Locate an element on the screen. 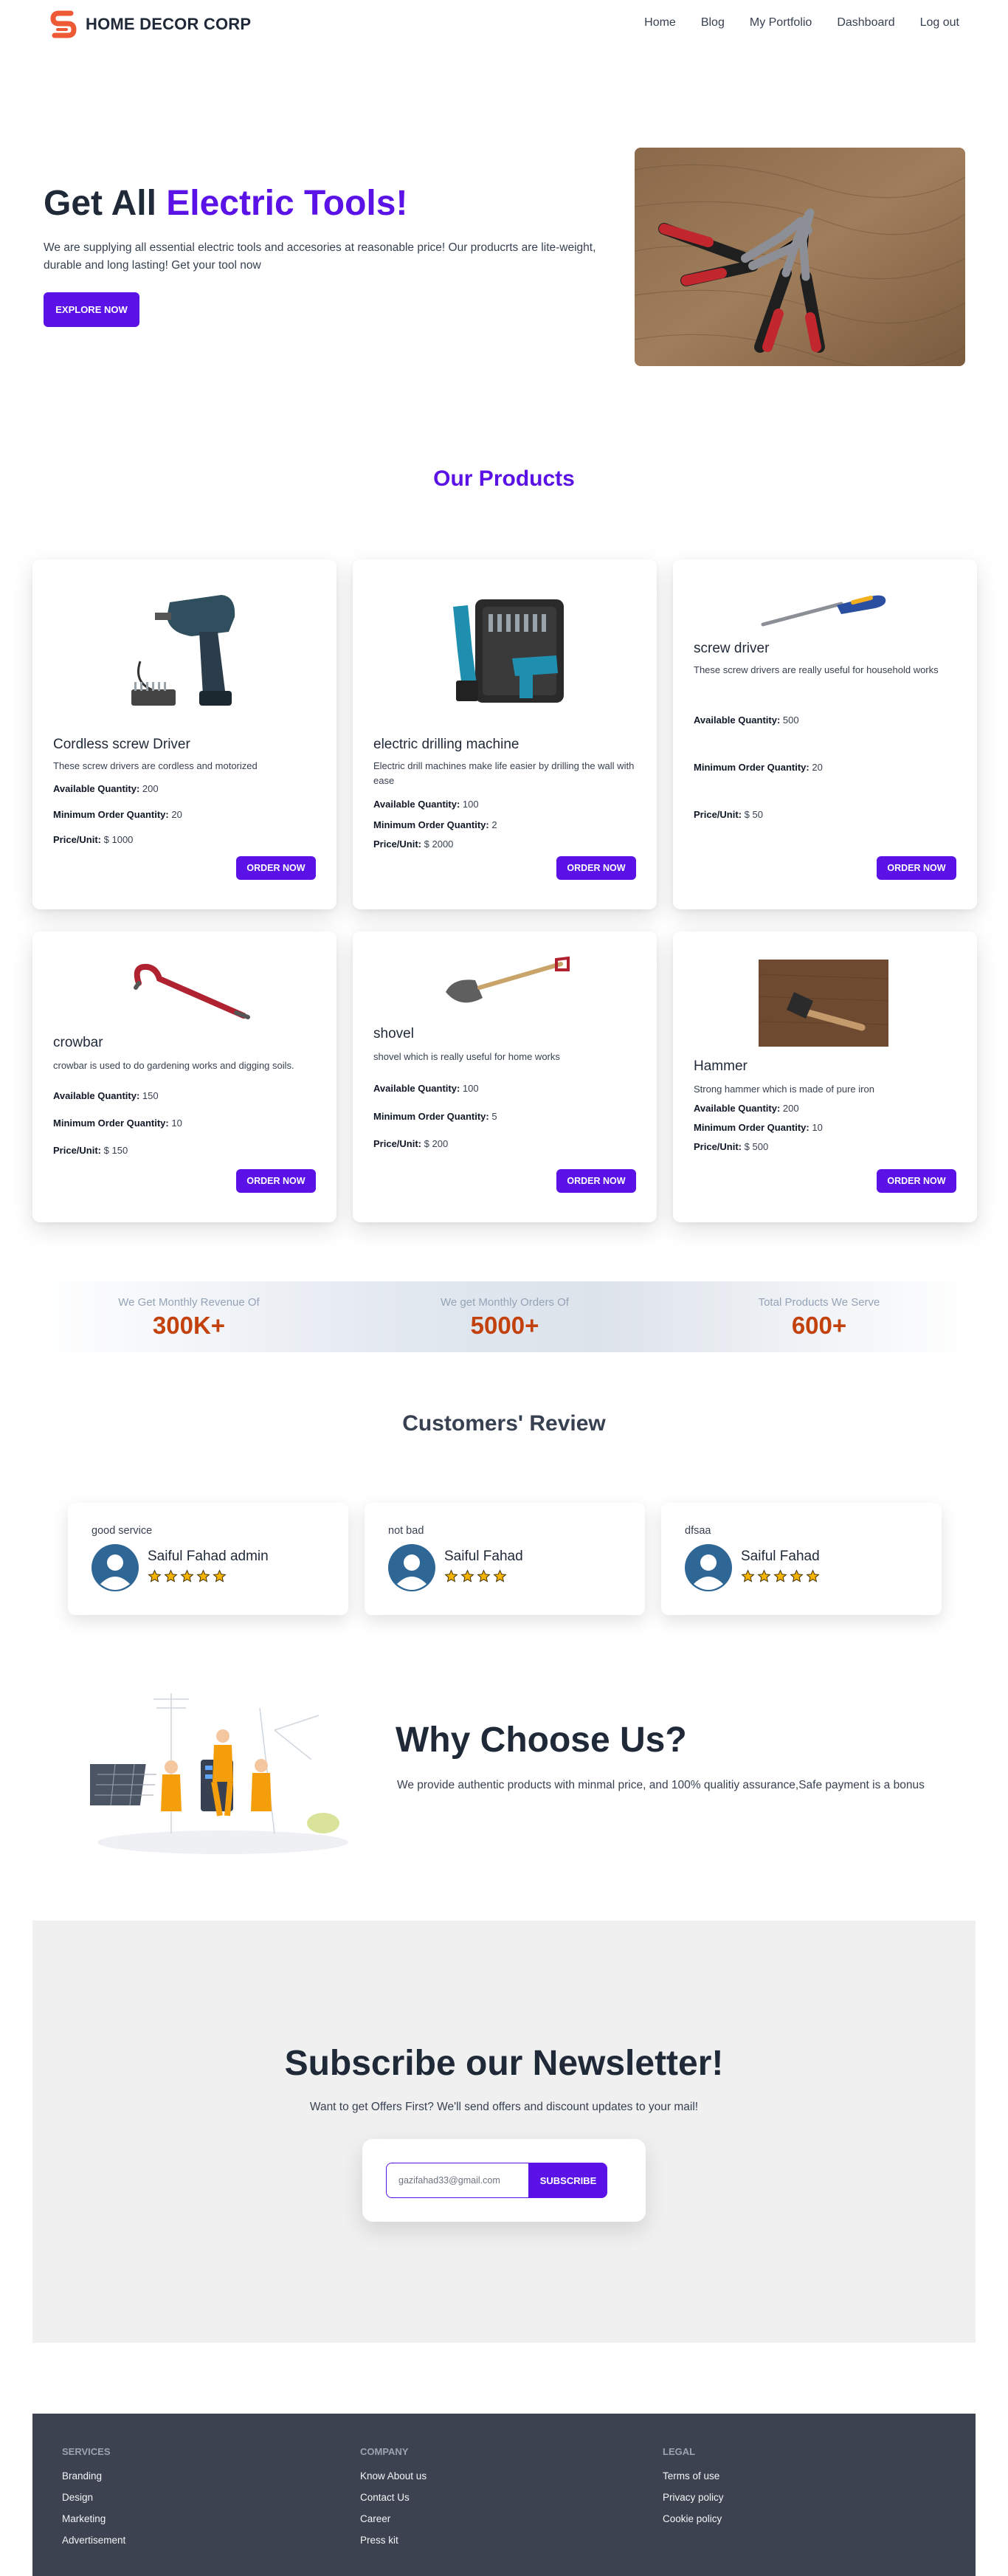 This screenshot has width=1008, height=2576. product-name: Cordless screw Driver is located at coordinates (122, 744).